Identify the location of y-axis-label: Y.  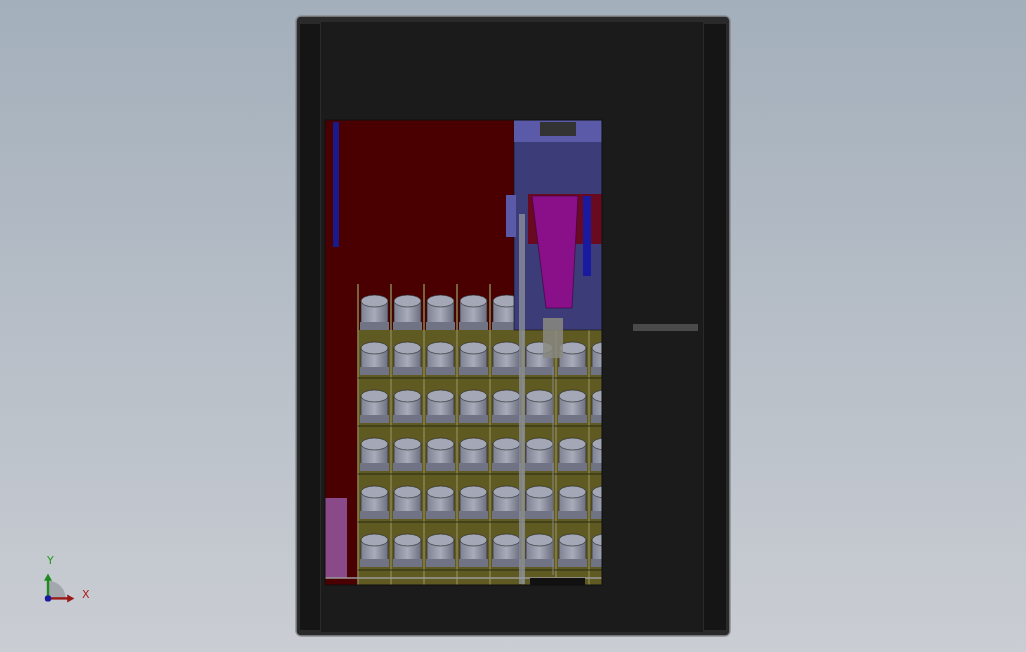
(50, 561).